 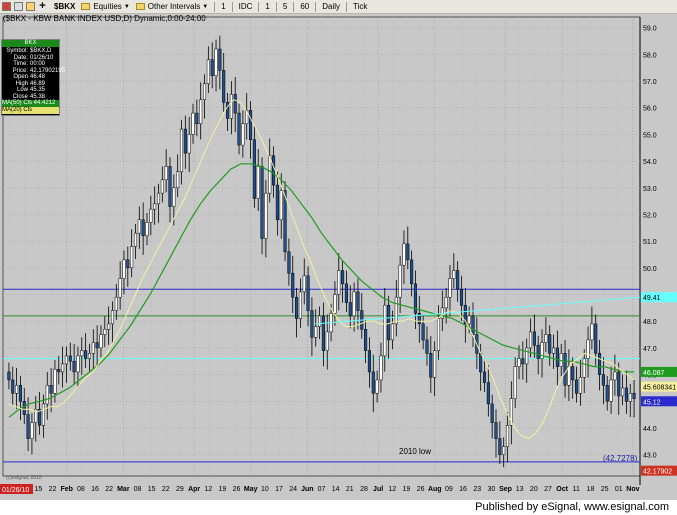 What do you see at coordinates (336, 489) in the screenshot?
I see `x-tick-label: 14` at bounding box center [336, 489].